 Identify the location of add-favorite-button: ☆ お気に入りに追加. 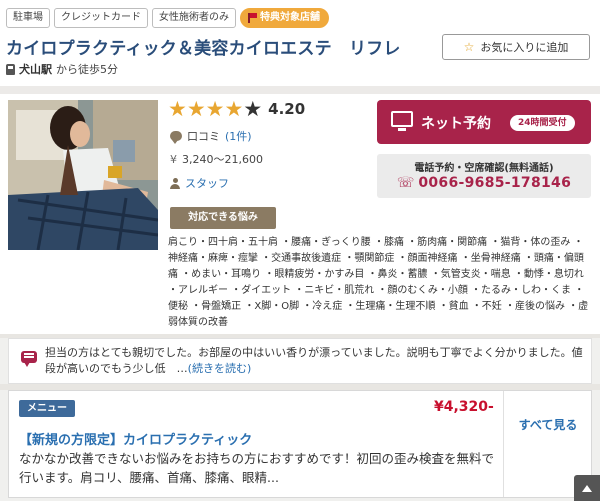
(516, 47).